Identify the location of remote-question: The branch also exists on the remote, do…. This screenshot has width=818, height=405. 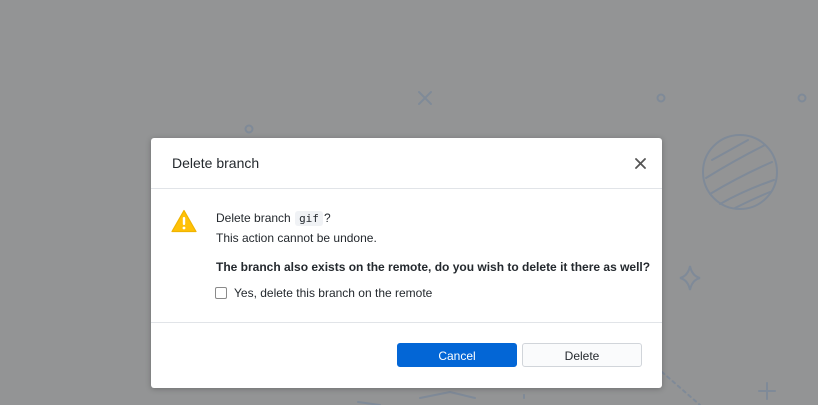
(433, 267).